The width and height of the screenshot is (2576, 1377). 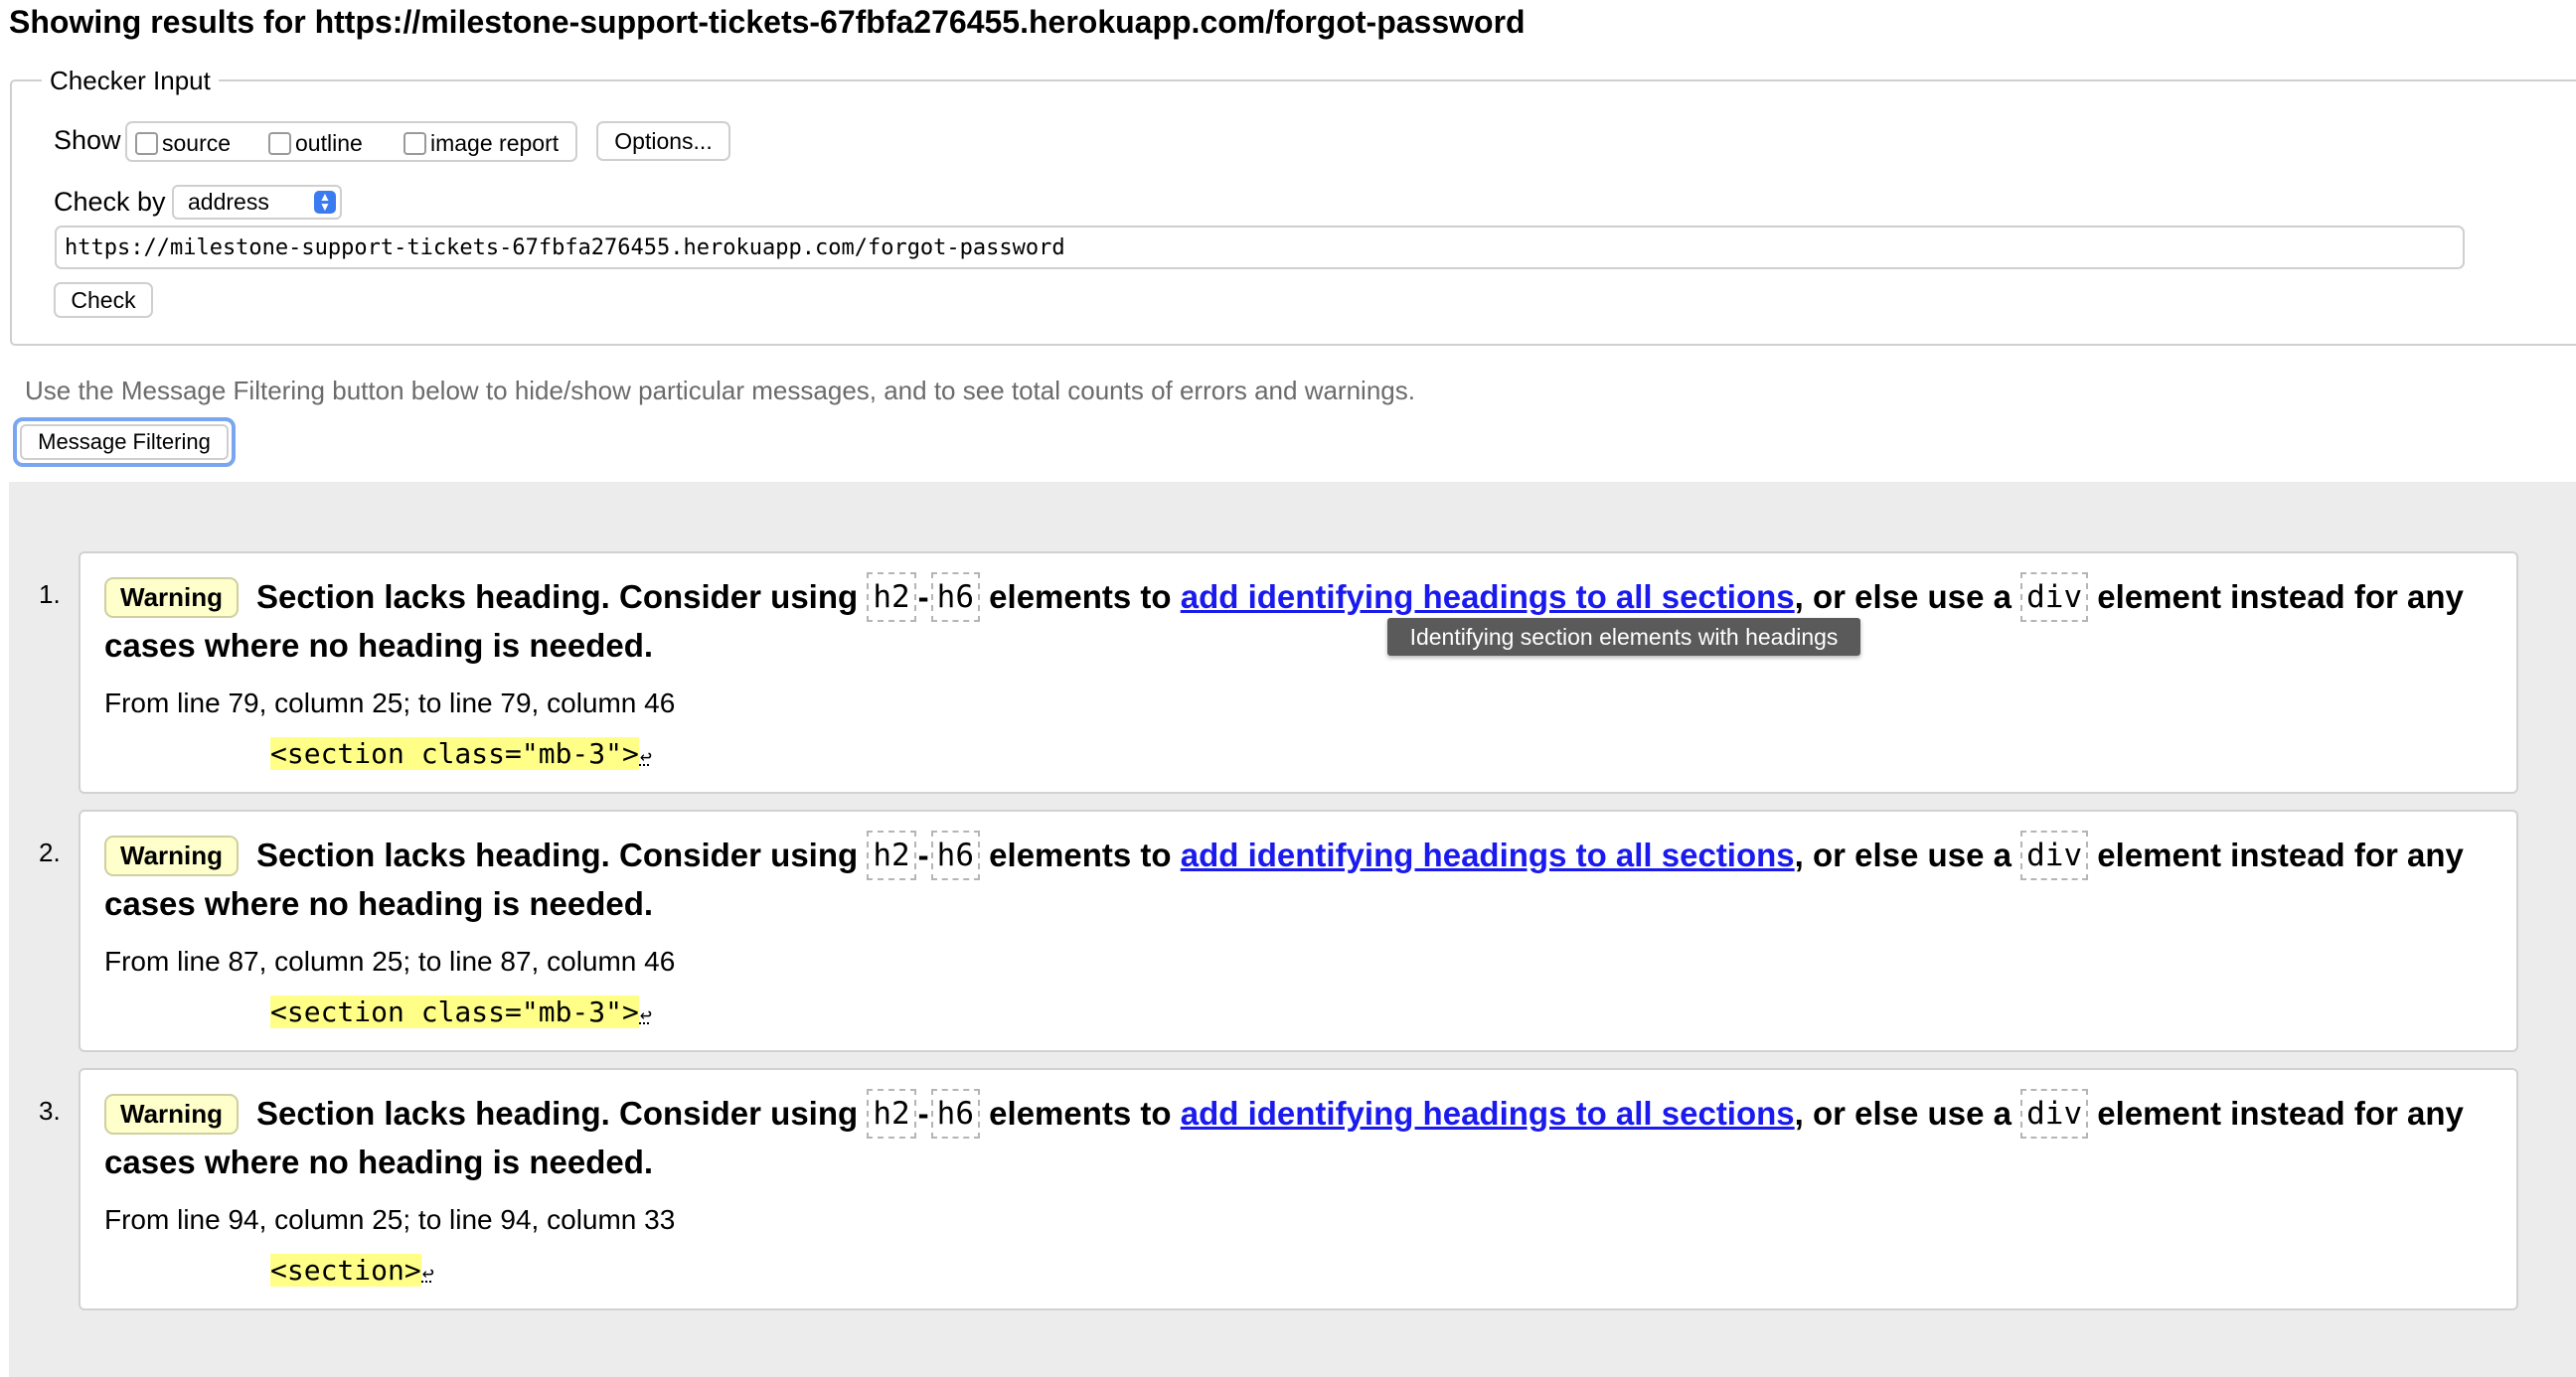 What do you see at coordinates (329, 143) in the screenshot?
I see `show-outline-label: outline` at bounding box center [329, 143].